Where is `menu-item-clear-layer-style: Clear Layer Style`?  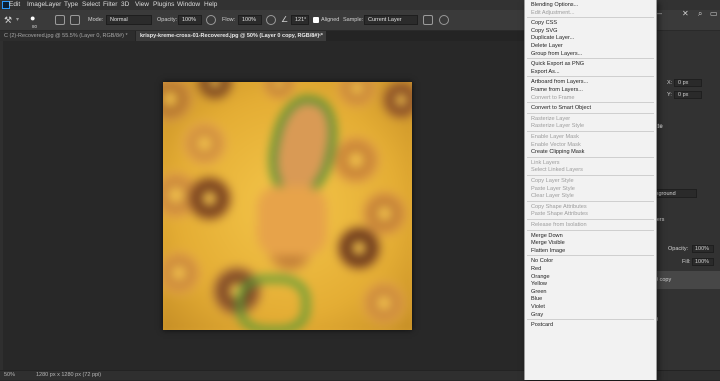
menu-item-clear-layer-style: Clear Layer Style is located at coordinates (552, 196).